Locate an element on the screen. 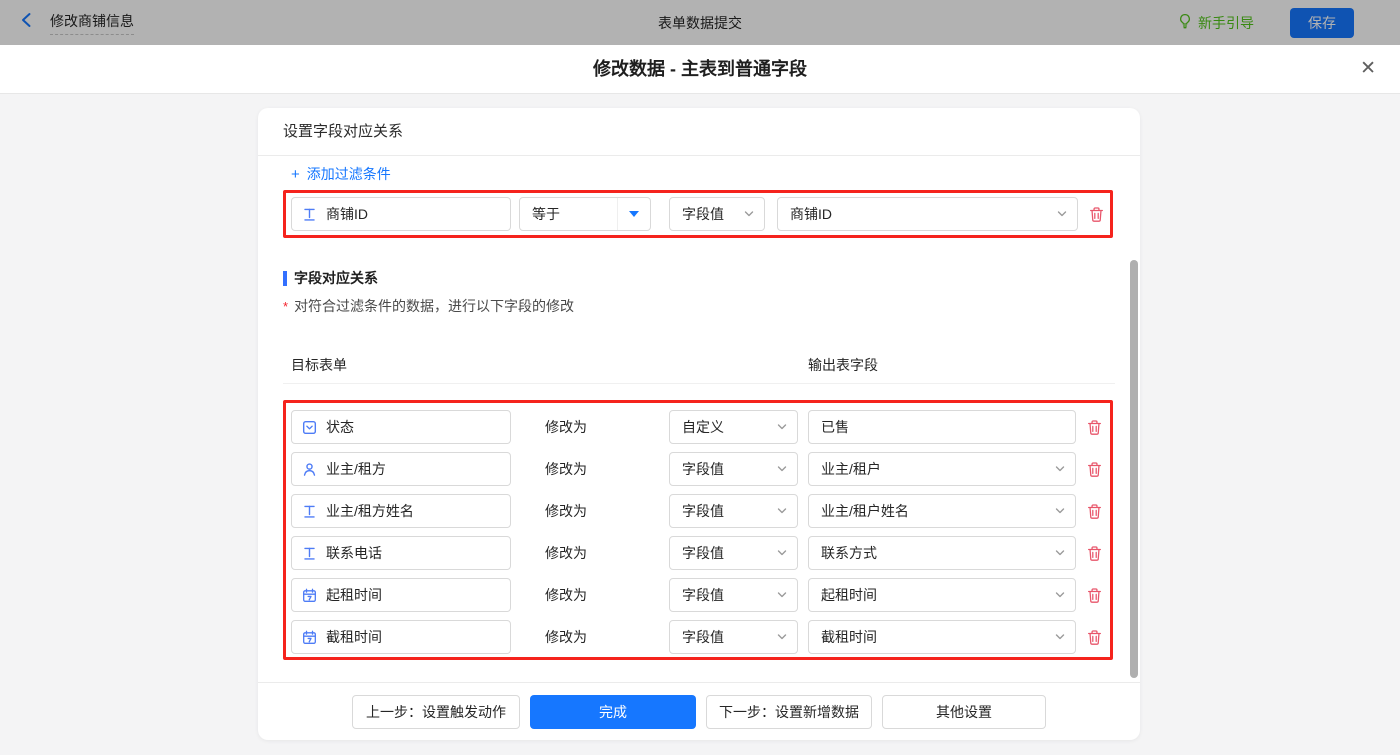  prev-step-button: 上一步：设置触发动作 is located at coordinates (436, 711).